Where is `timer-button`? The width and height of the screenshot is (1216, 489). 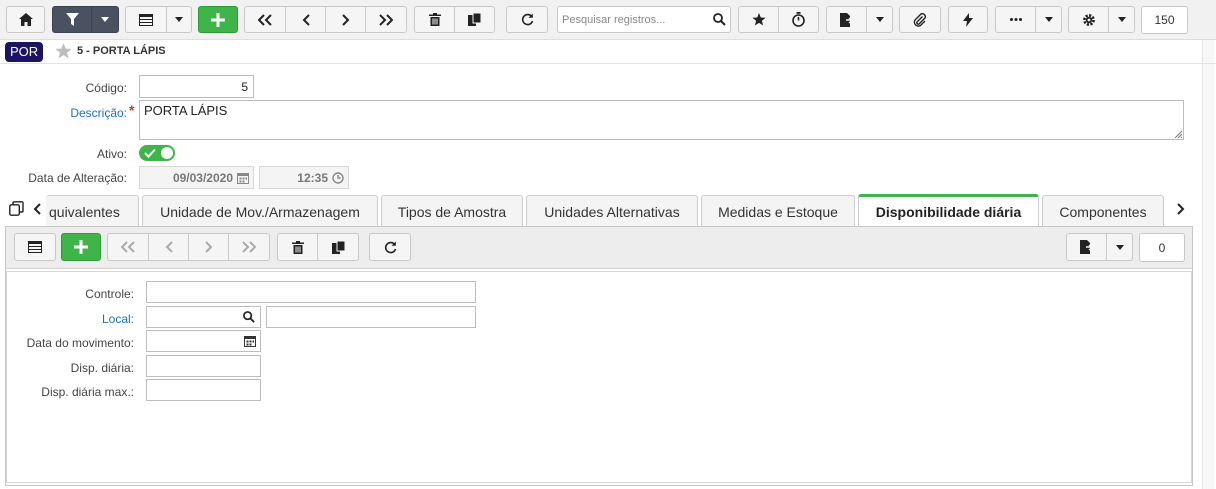
timer-button is located at coordinates (798, 19).